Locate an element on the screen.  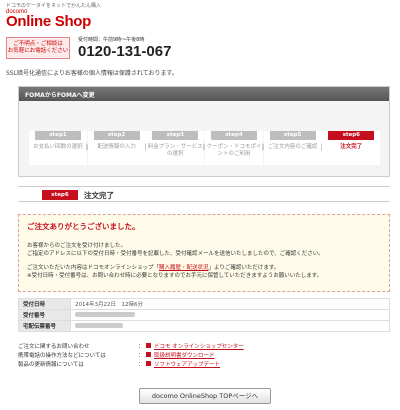
step-number: step4 is located at coordinates (234, 135).